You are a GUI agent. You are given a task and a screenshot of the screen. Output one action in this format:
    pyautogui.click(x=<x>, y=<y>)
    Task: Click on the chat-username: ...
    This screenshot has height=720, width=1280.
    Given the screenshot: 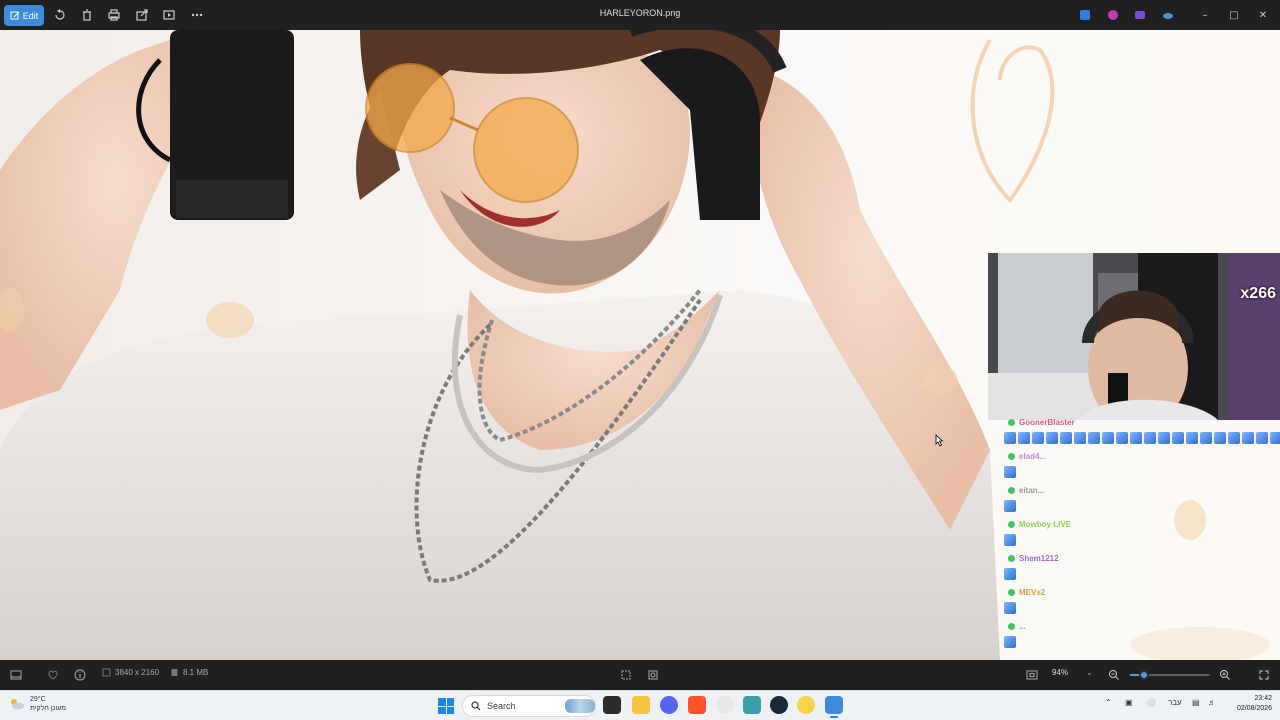 What is the action you would take?
    pyautogui.click(x=1017, y=626)
    